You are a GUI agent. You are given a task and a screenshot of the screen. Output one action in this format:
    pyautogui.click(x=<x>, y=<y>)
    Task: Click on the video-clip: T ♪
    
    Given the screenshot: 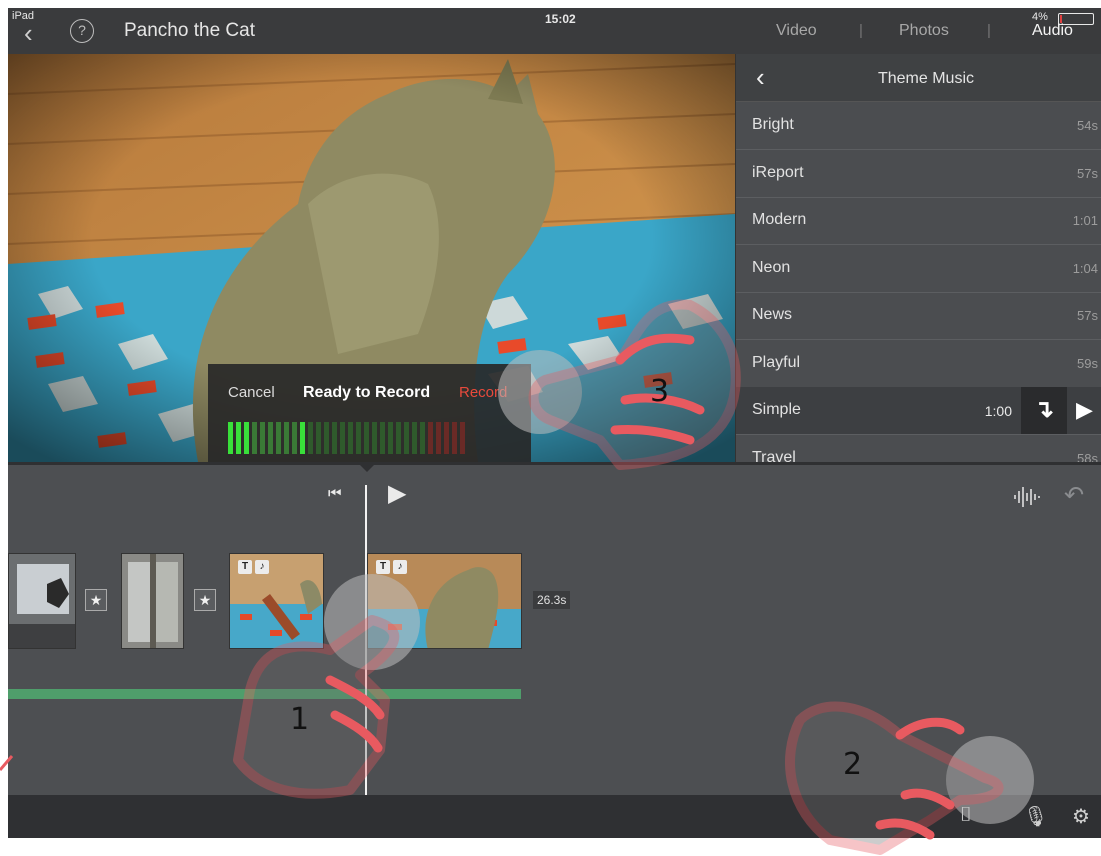 What is the action you would take?
    pyautogui.click(x=276, y=601)
    